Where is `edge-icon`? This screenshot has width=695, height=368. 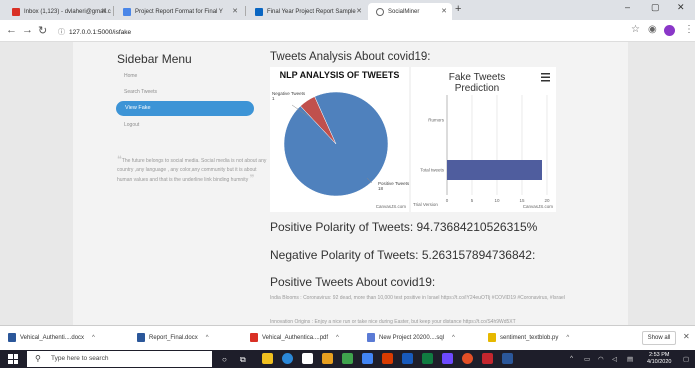 edge-icon is located at coordinates (287, 358).